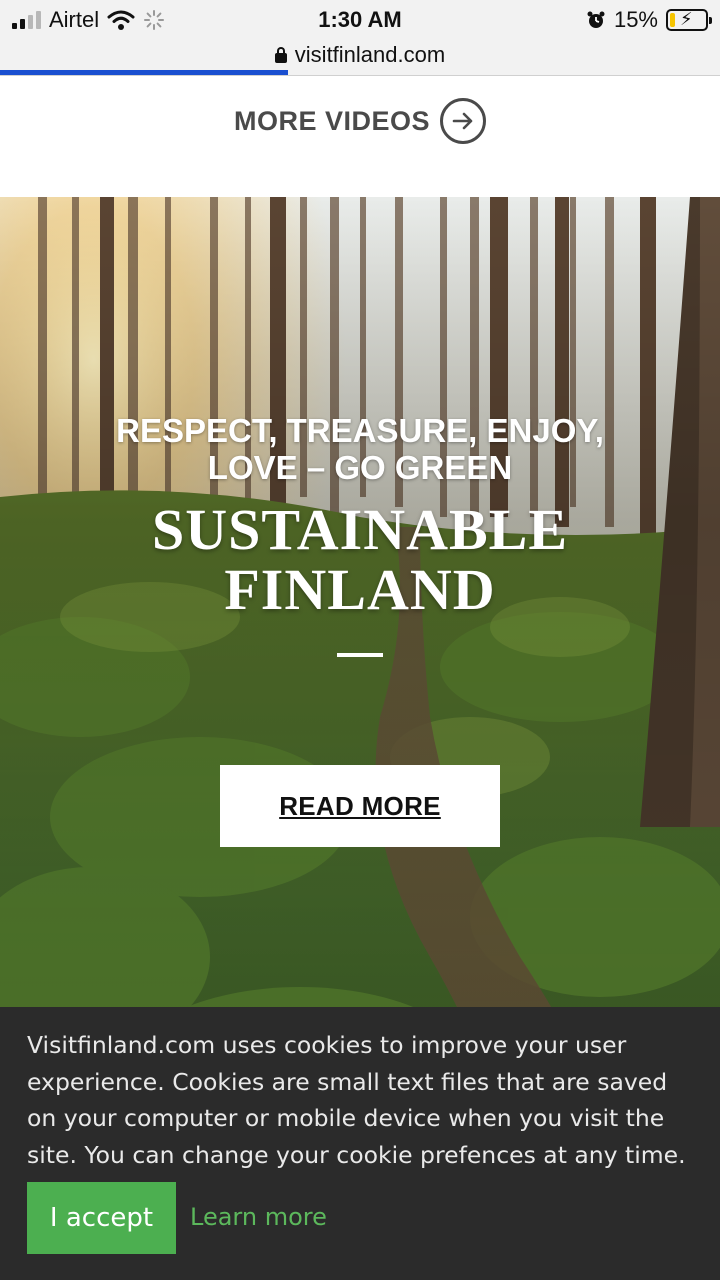  I want to click on address-bar: visitfinland.com, so click(360, 58).